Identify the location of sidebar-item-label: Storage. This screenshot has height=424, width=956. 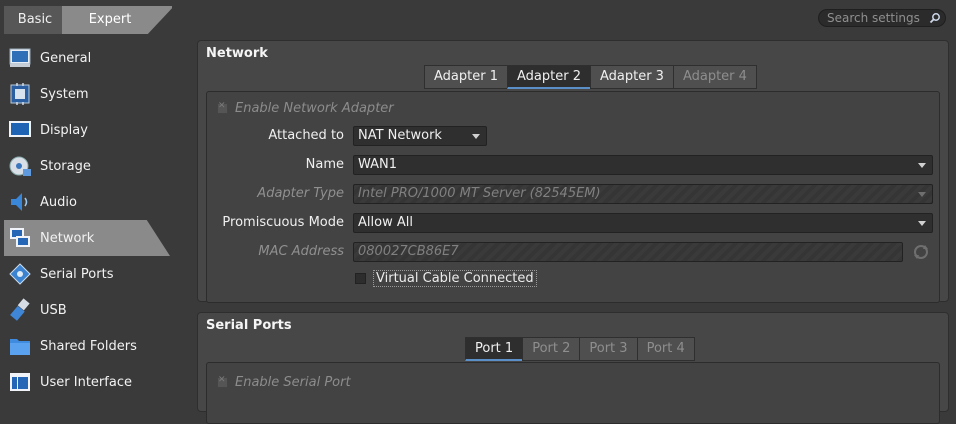
(65, 166).